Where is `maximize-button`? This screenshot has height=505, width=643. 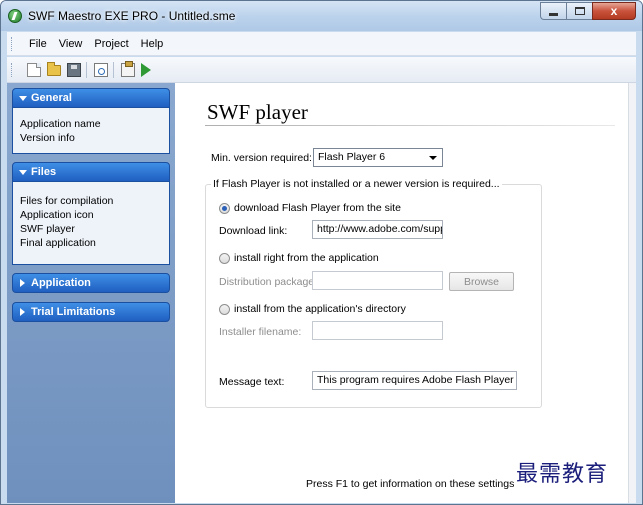 maximize-button is located at coordinates (579, 11).